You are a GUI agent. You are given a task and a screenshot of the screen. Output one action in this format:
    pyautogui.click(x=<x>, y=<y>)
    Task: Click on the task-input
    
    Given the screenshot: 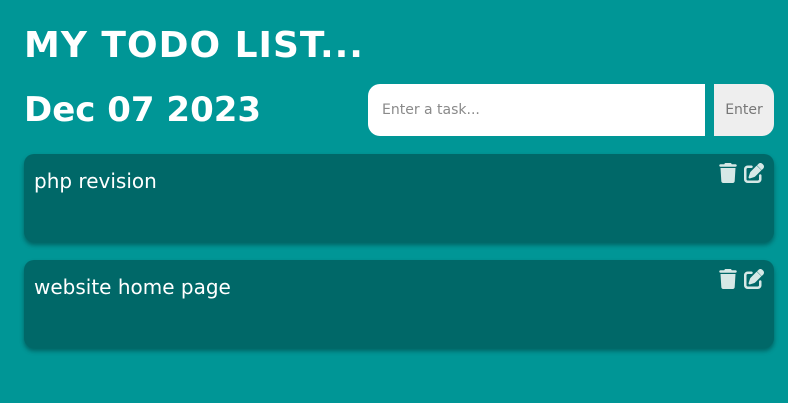 What is the action you would take?
    pyautogui.click(x=536, y=110)
    